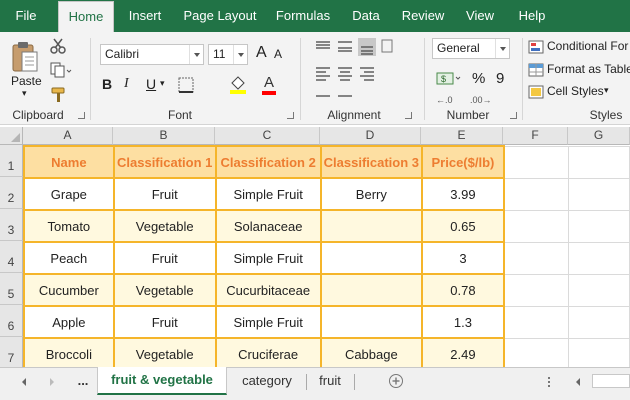 The height and width of the screenshot is (400, 630). I want to click on fill-color-icon, so click(239, 85).